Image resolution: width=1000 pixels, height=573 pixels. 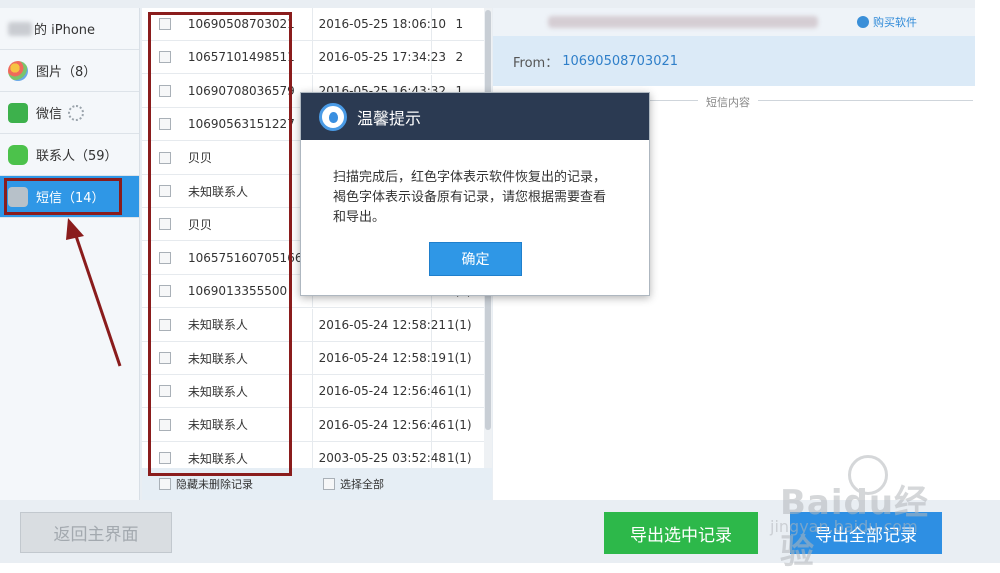 What do you see at coordinates (378, 324) in the screenshot?
I see `message-date: 2016-05-24 12:58:21` at bounding box center [378, 324].